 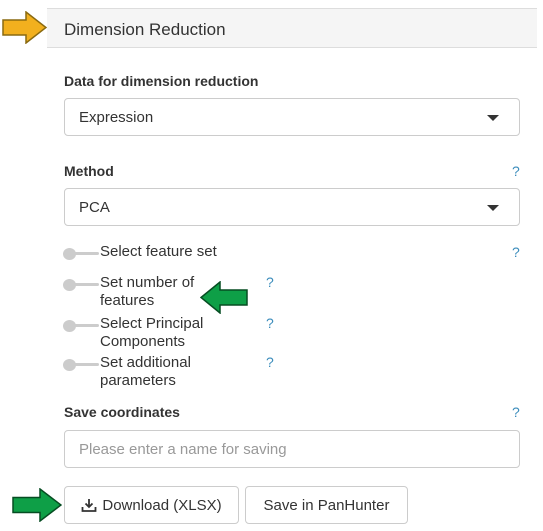 What do you see at coordinates (81, 254) in the screenshot?
I see `feature-set-switch` at bounding box center [81, 254].